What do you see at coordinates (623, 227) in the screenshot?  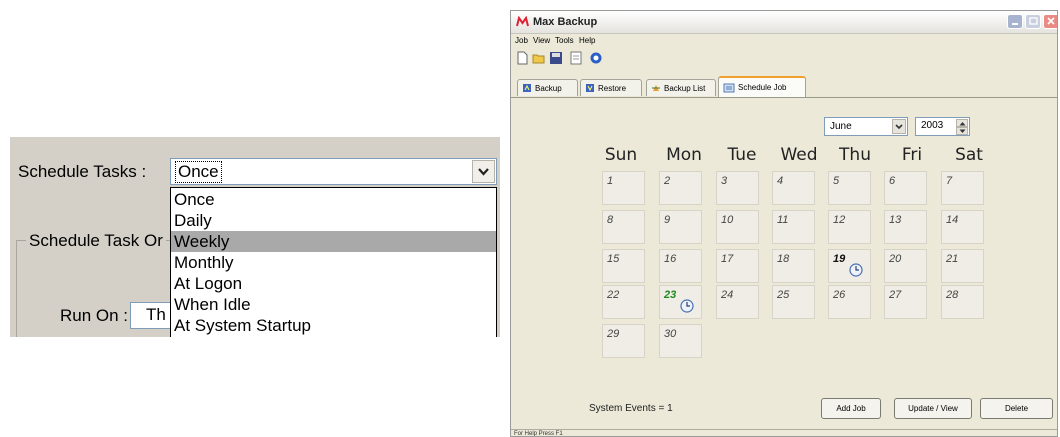 I see `calendar-day: 8` at bounding box center [623, 227].